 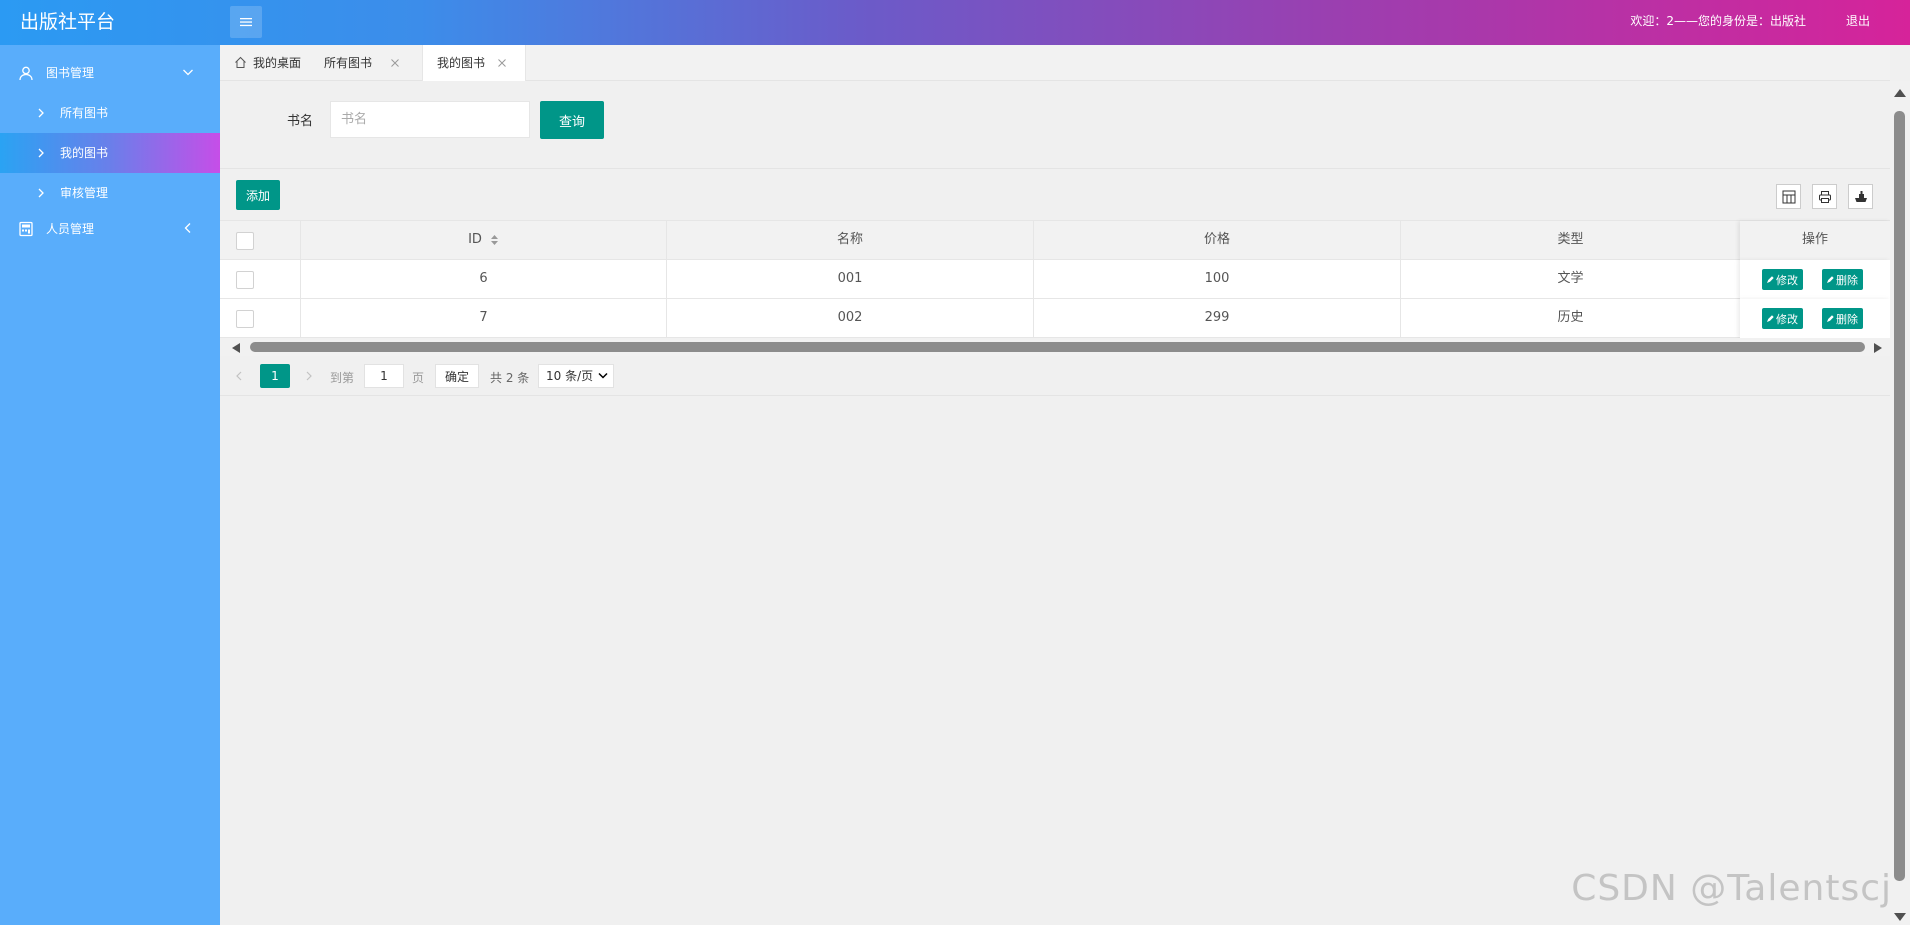 I want to click on tab-bar: 我的桌面 所有图书 我的图书, so click(x=1055, y=63).